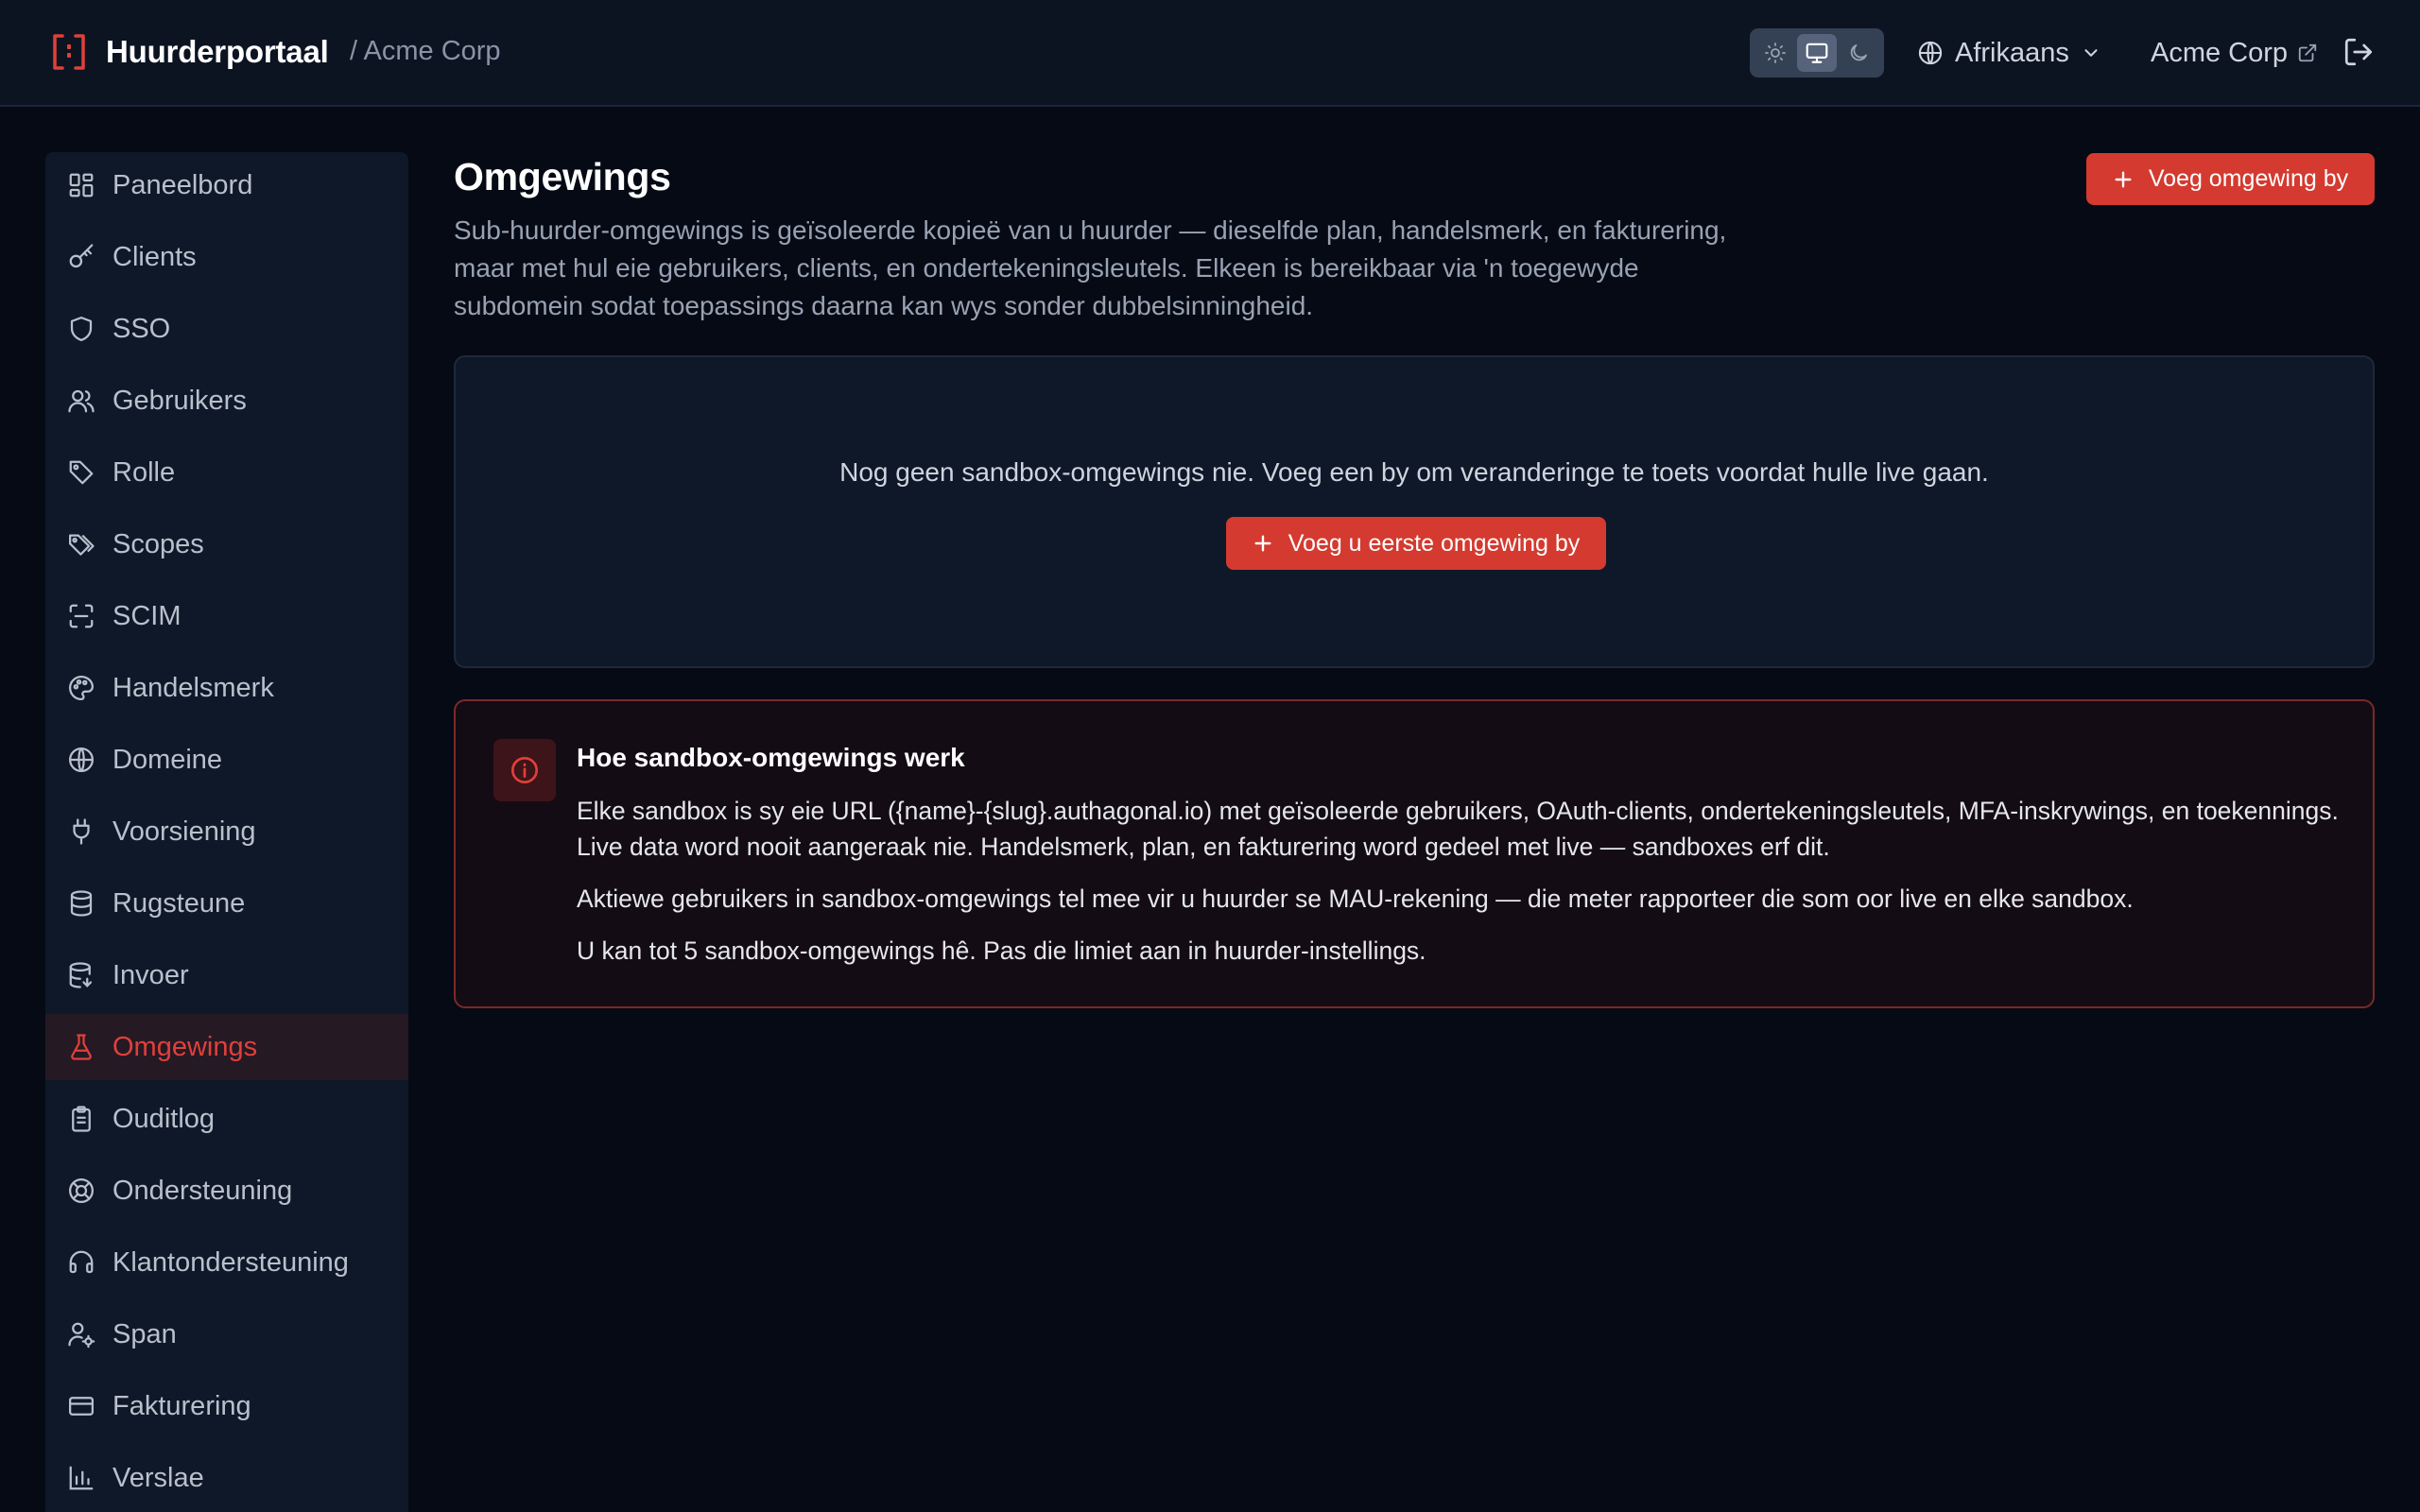 Image resolution: width=2420 pixels, height=1512 pixels. I want to click on add-environment-label: Voeg omgewing by, so click(2248, 178).